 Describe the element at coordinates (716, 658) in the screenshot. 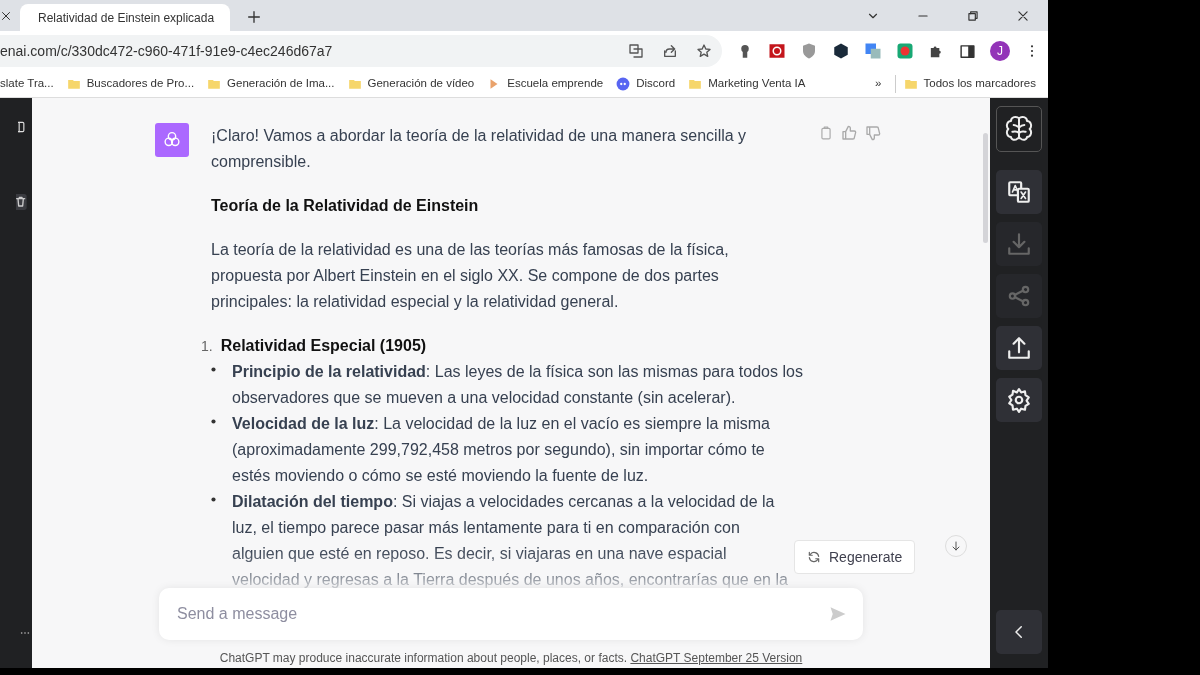

I see `version-link: ChatGPT September 25 Version` at that location.